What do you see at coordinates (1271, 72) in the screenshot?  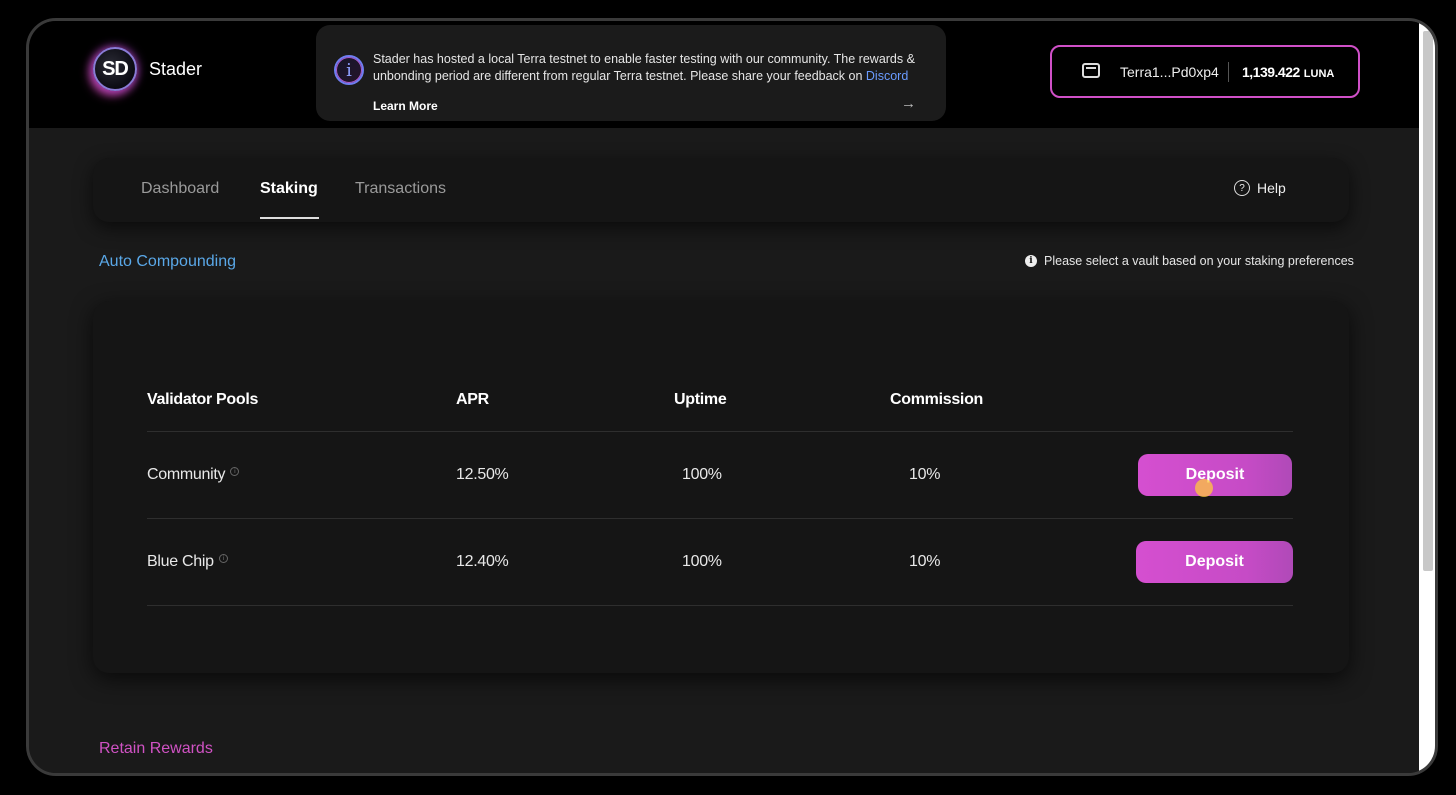 I see `balance-amount: 1,139.422` at bounding box center [1271, 72].